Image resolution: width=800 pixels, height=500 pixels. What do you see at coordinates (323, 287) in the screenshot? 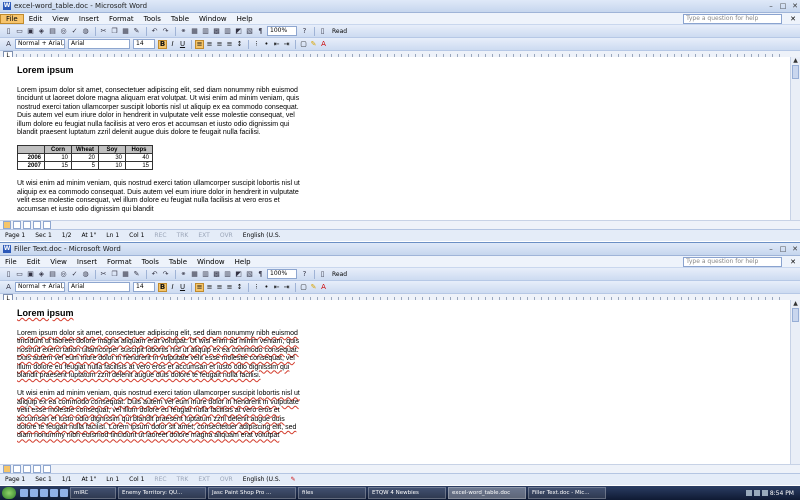
I see `font-color-icon: A` at bounding box center [323, 287].